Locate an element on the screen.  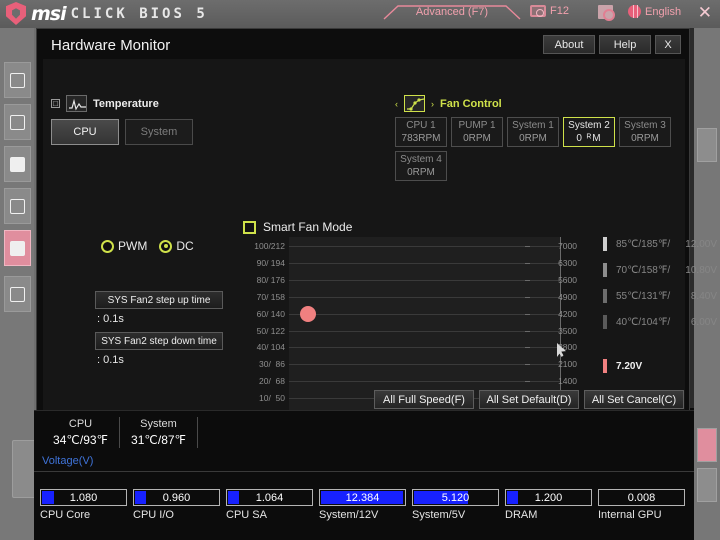
legend-temp-label: 55℃/131℉/ is located at coordinates (643, 296).